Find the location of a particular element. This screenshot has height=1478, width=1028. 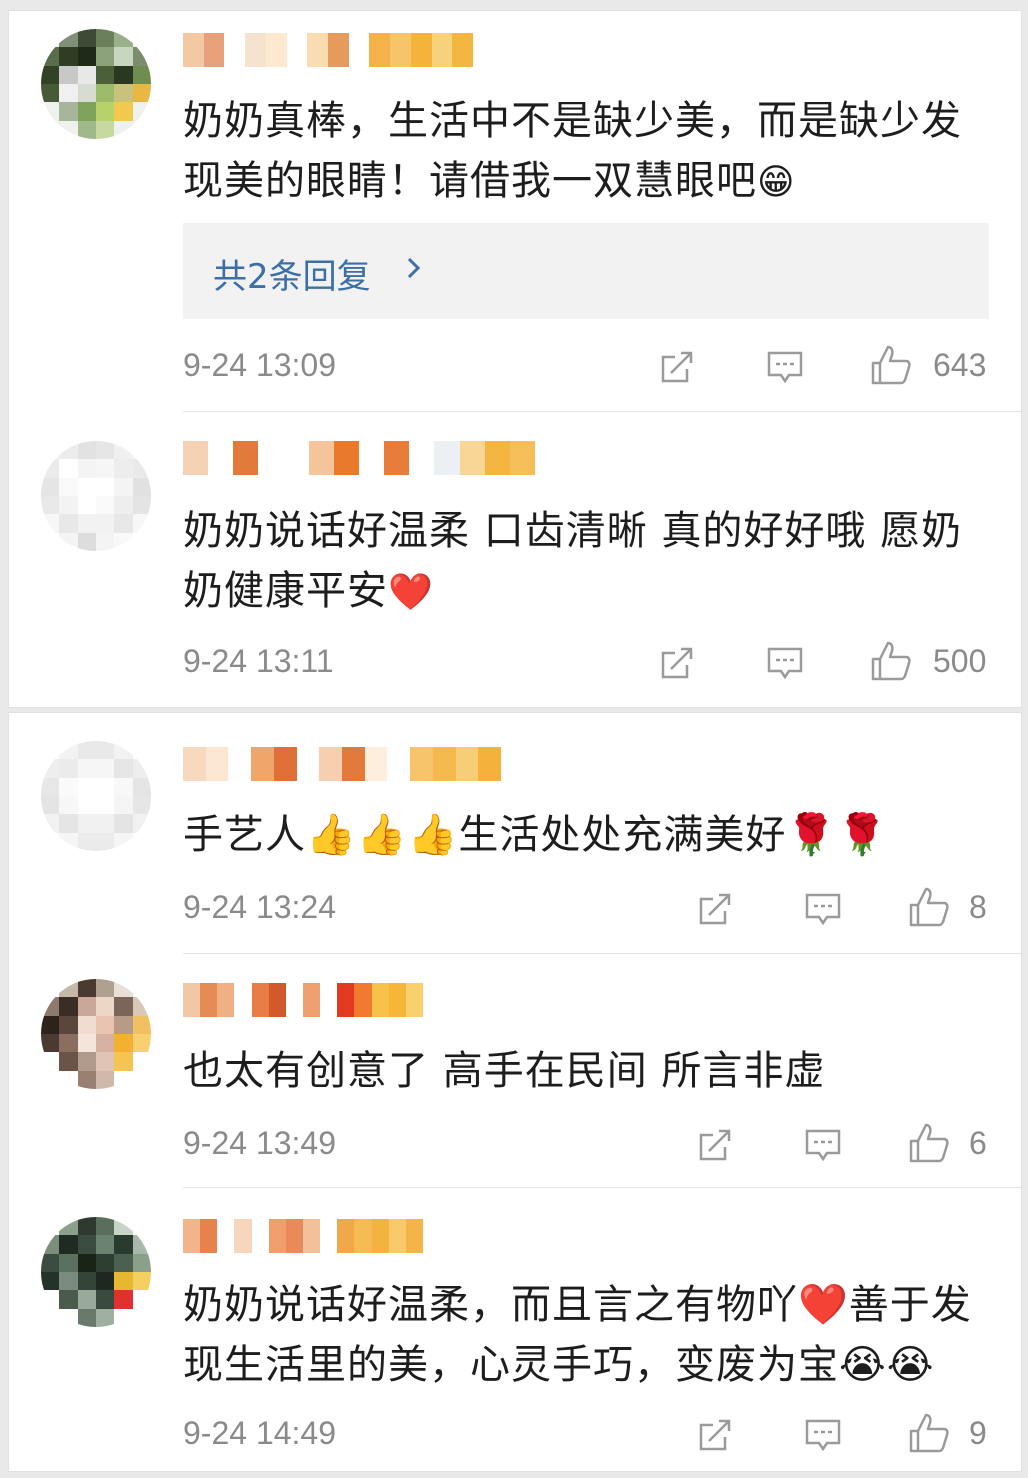

comment-meta: 9-24 13:09 643 is located at coordinates (586, 368).